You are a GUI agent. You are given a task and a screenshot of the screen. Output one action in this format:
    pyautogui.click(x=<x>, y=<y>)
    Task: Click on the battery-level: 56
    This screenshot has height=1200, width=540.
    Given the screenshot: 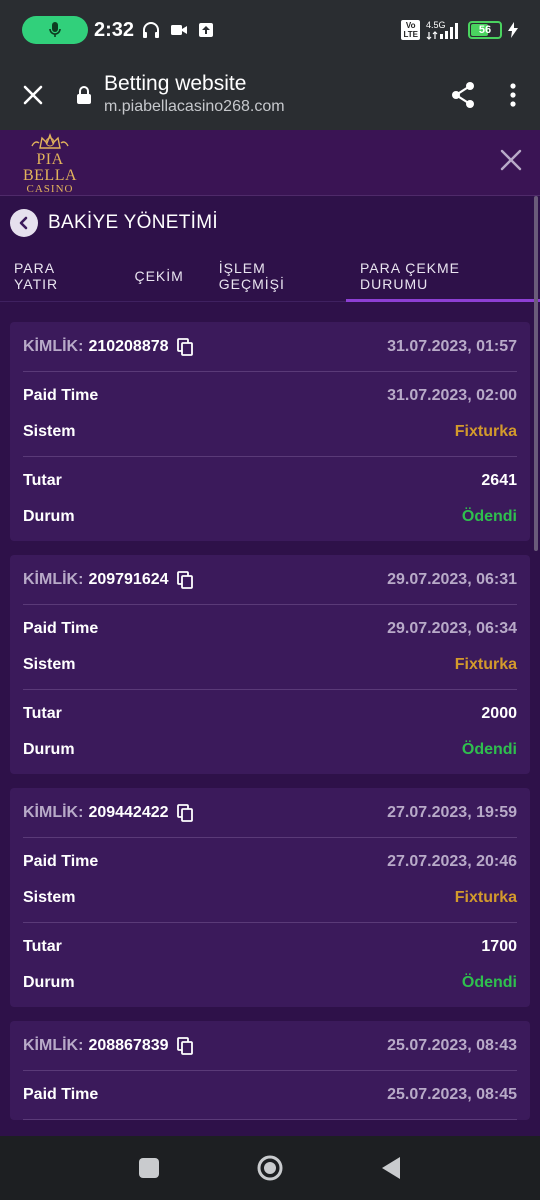 What is the action you would take?
    pyautogui.click(x=485, y=30)
    